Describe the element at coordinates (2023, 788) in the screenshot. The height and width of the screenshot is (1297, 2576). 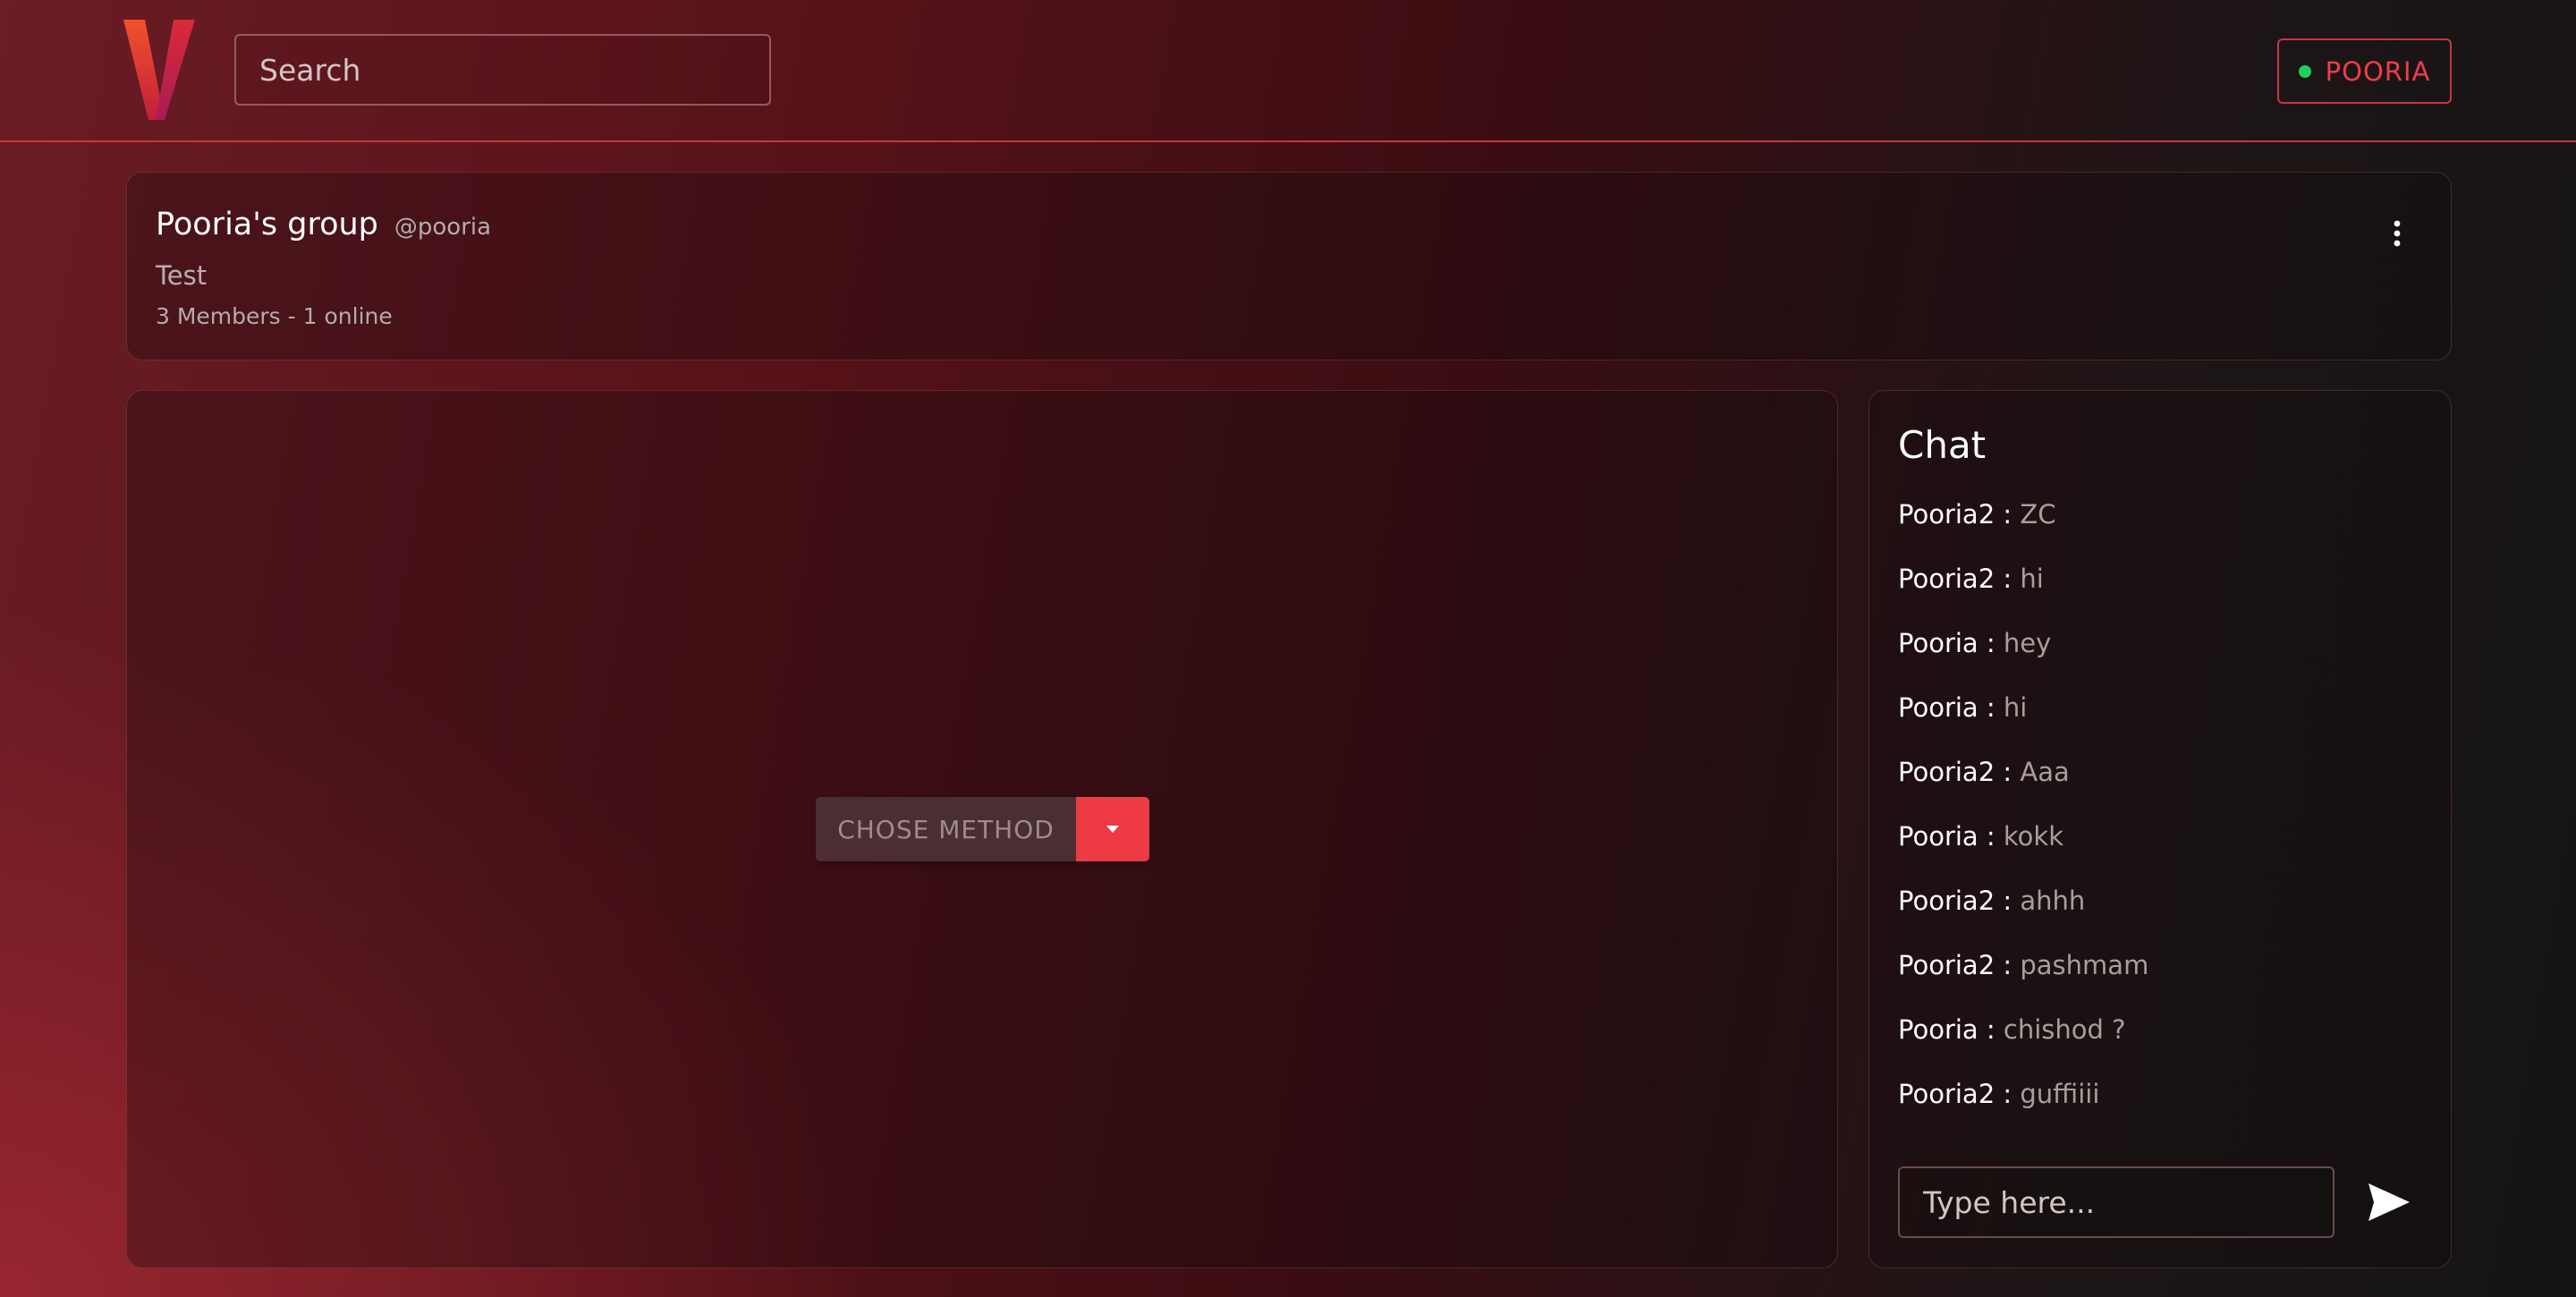
I see `chat-message: Pooria2 : Aaa` at that location.